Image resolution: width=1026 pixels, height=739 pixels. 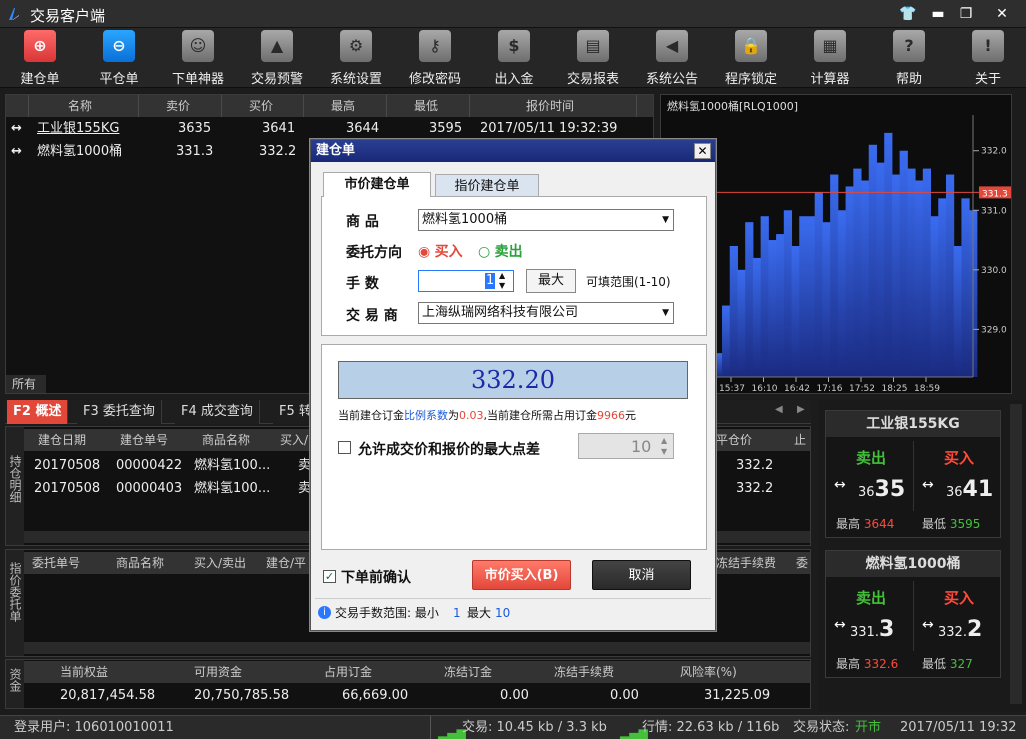 I want to click on col-order-dir: 买入/卖出, so click(x=220, y=563).